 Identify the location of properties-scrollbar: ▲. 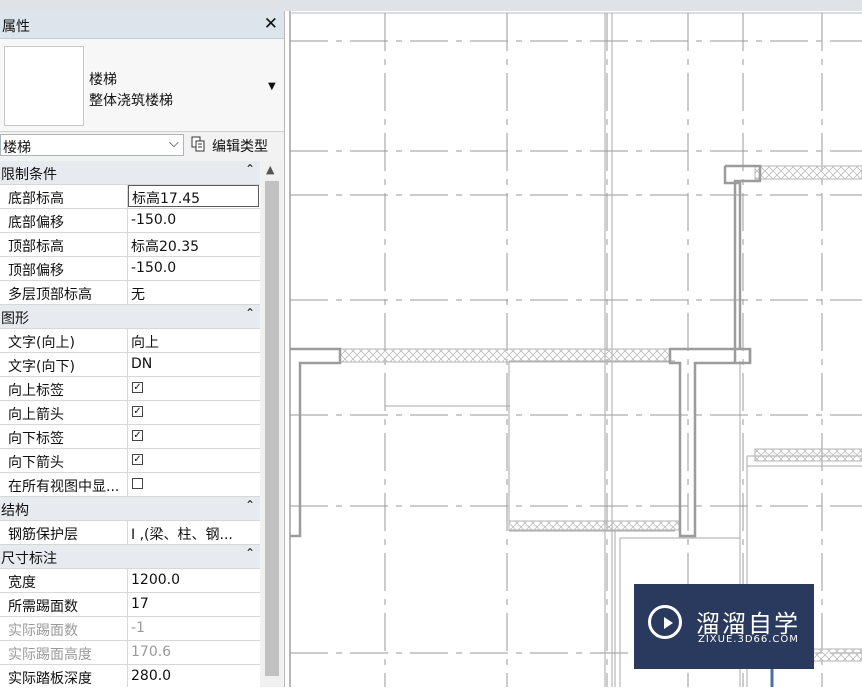
(272, 424).